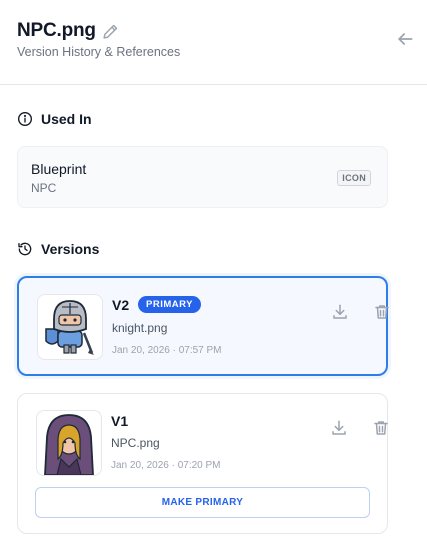 This screenshot has height=549, width=427. Describe the element at coordinates (120, 421) in the screenshot. I see `version-label: V1` at that location.